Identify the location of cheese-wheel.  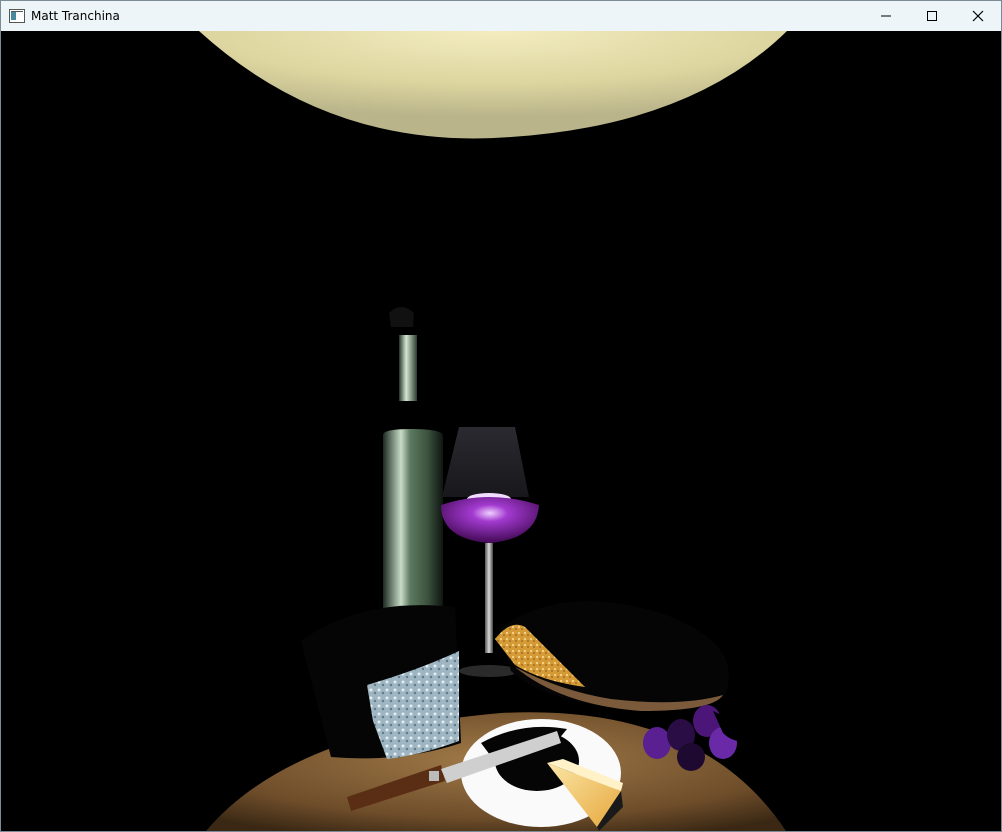
(381, 682).